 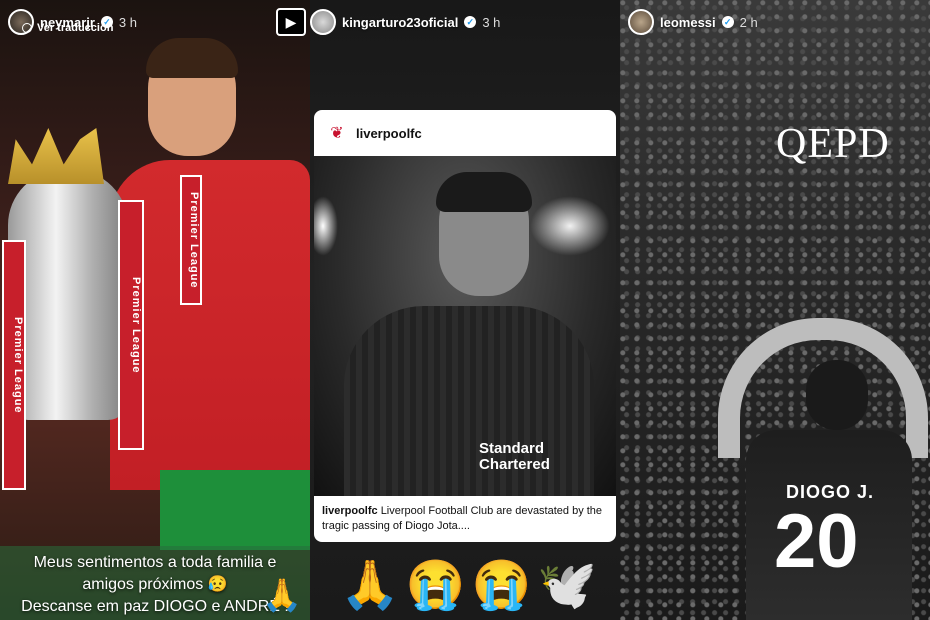 What do you see at coordinates (748, 22) in the screenshot?
I see `timestamp: 2 h` at bounding box center [748, 22].